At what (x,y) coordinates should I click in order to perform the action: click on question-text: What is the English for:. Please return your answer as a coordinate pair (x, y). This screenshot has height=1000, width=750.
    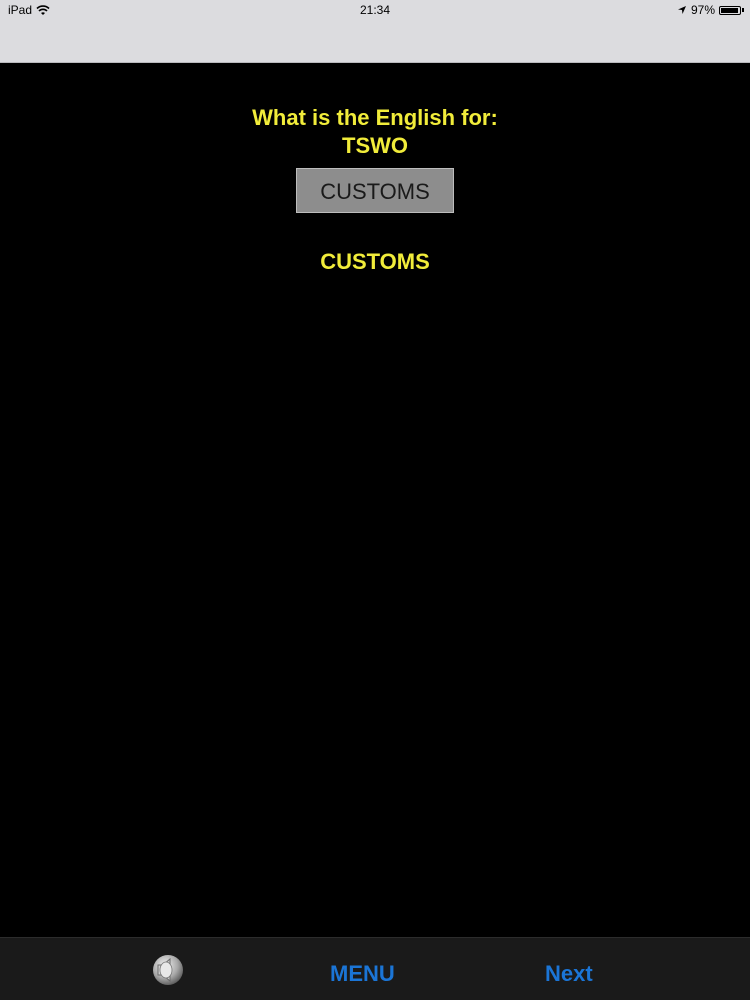
    Looking at the image, I should click on (375, 117).